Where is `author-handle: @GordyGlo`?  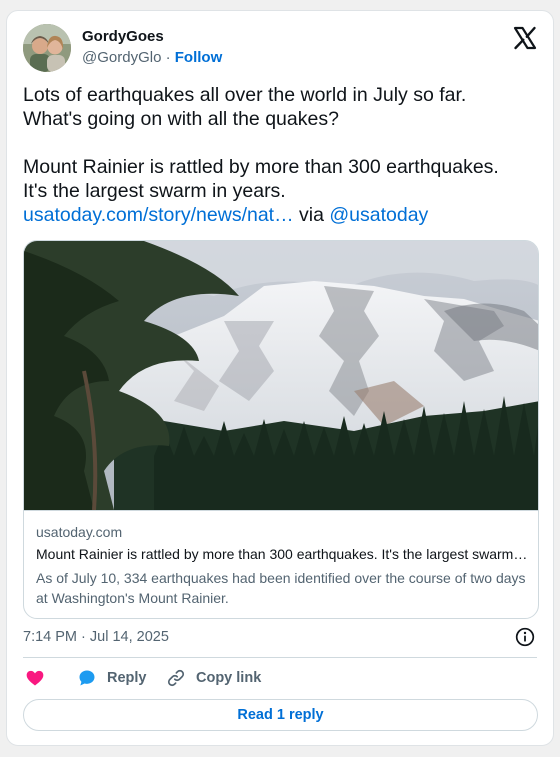 author-handle: @GordyGlo is located at coordinates (121, 57).